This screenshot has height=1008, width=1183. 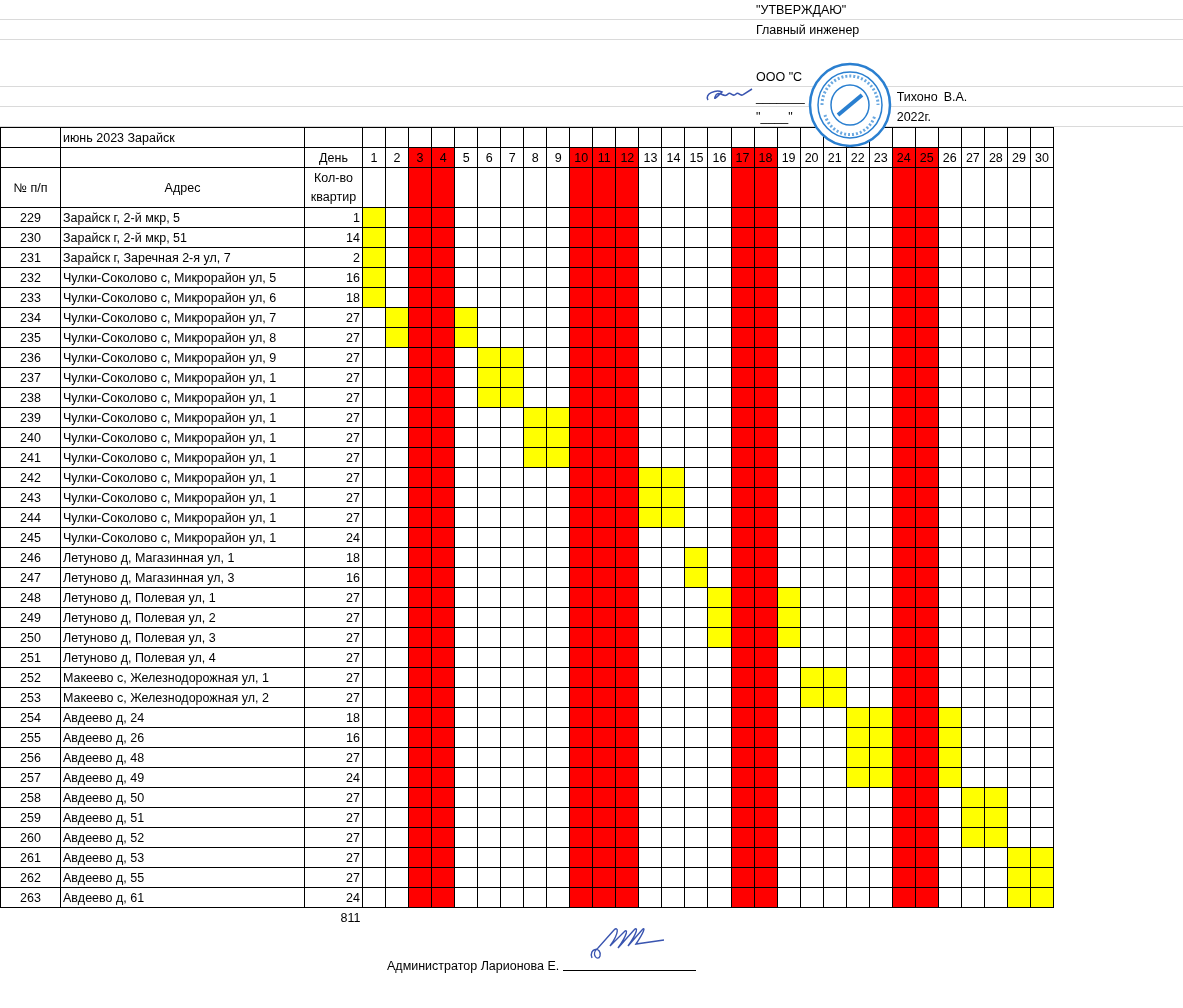 What do you see at coordinates (30, 677) in the screenshot?
I see `table-cell: 252` at bounding box center [30, 677].